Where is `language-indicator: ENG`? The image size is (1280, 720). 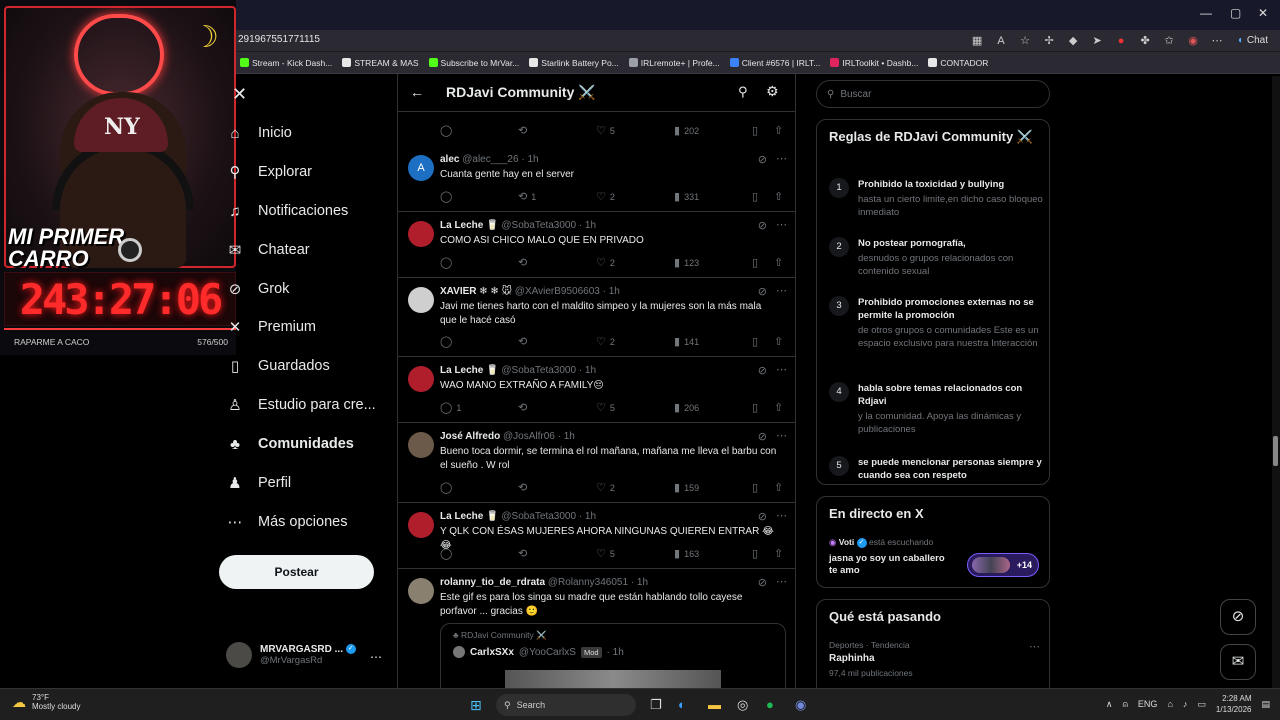
language-indicator: ENG is located at coordinates (1148, 704).